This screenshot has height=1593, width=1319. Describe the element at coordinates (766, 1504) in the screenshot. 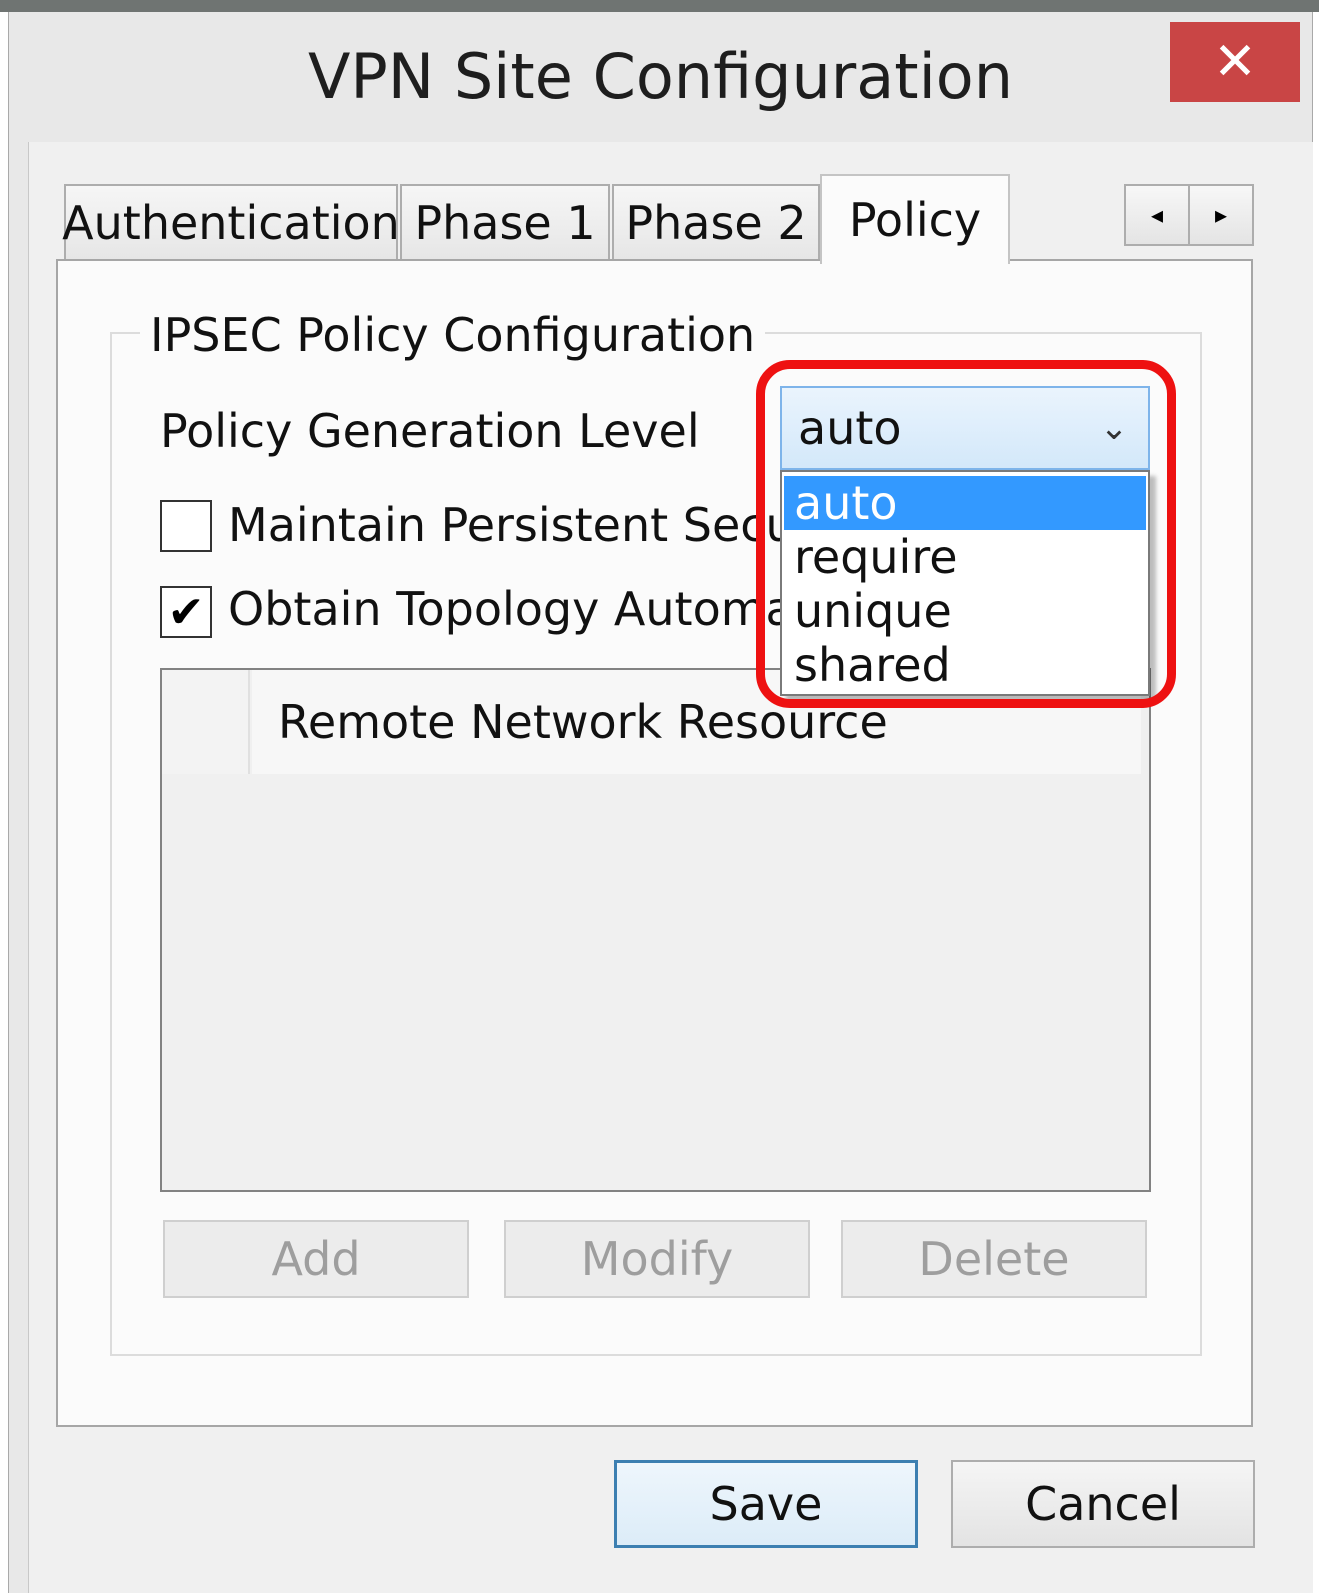

I see `save-button: Save` at that location.